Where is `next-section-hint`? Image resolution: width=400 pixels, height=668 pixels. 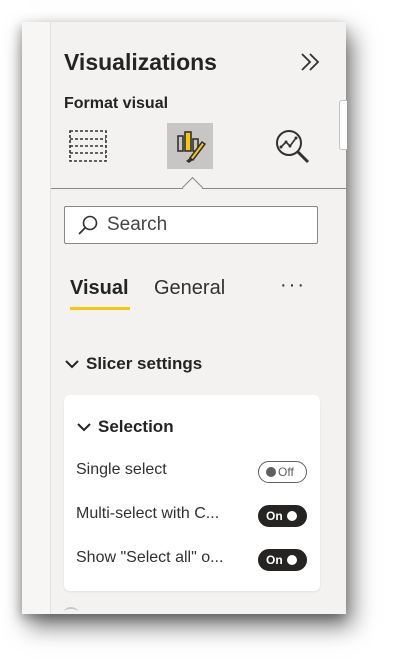
next-section-hint is located at coordinates (71, 610).